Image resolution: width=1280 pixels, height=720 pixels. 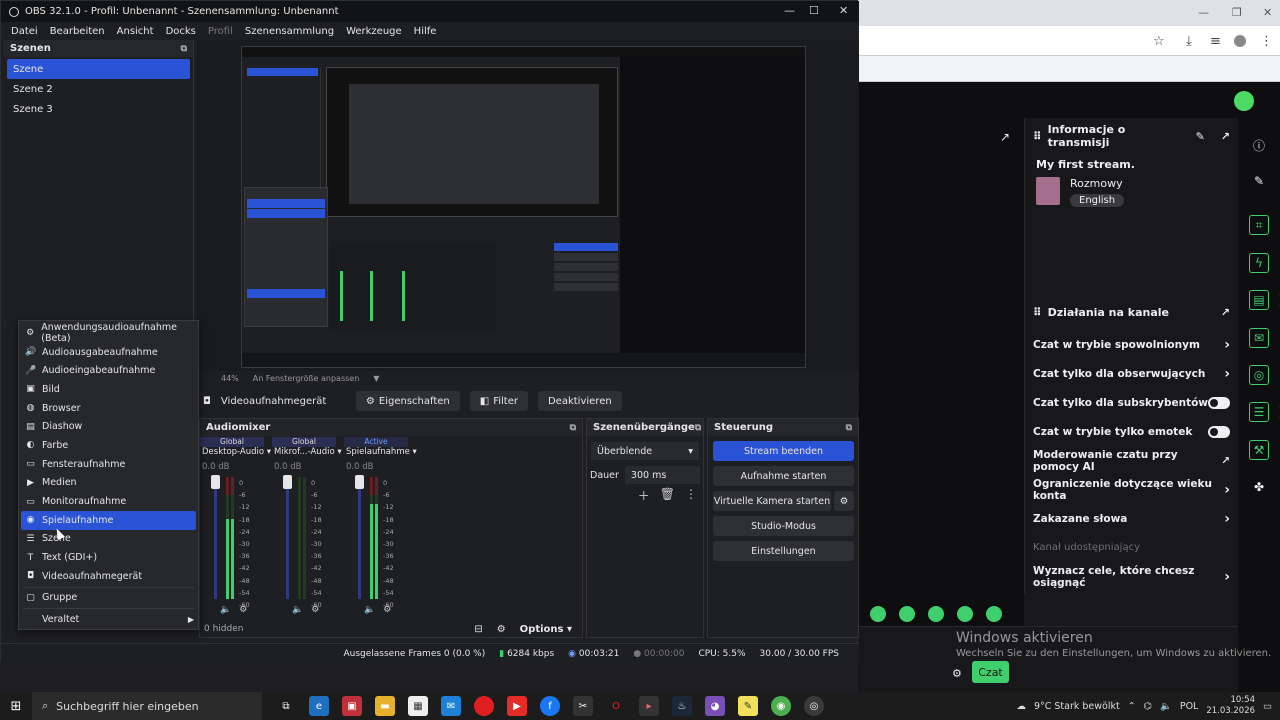 What do you see at coordinates (77, 31) in the screenshot?
I see `menu-bearbeiten: Bearbeiten` at bounding box center [77, 31].